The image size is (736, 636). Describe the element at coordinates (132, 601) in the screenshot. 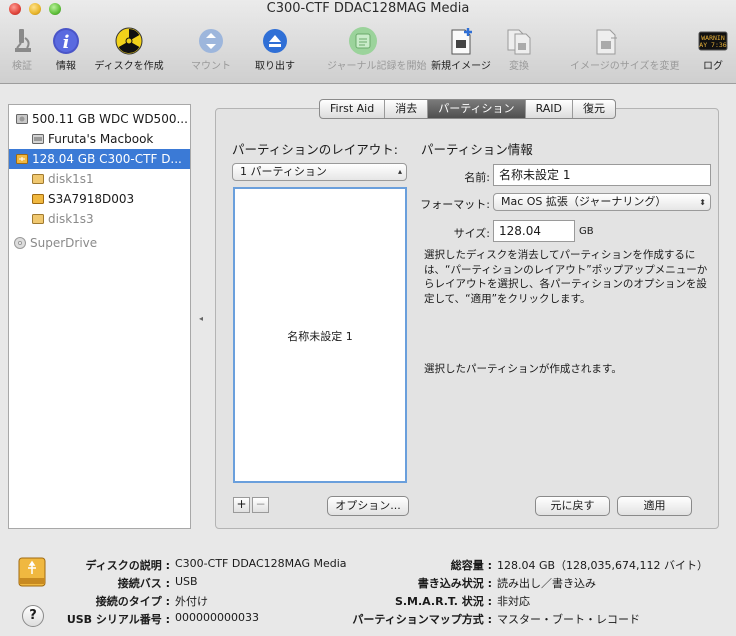

I see `footer-type-label: 接続のタイプ :` at that location.